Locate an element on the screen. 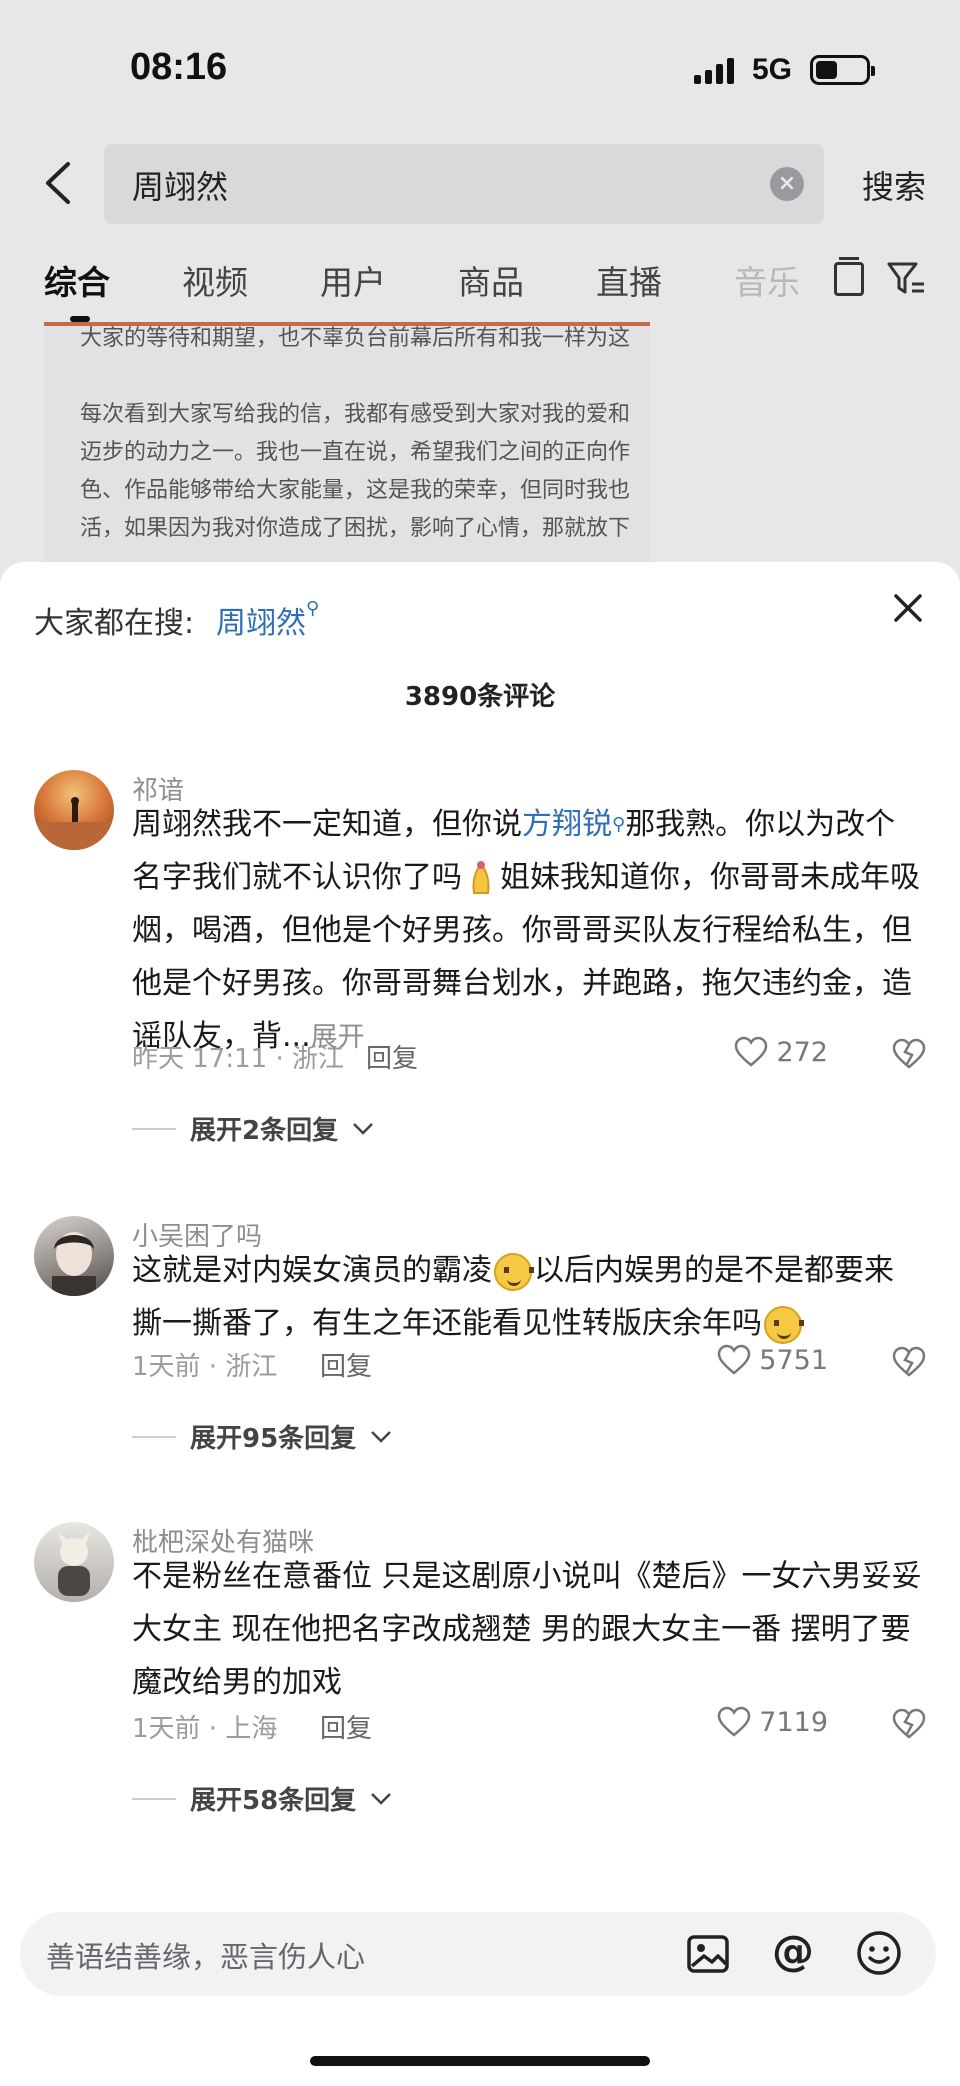 The width and height of the screenshot is (960, 2086). expand-replies-button: 展开95条回复 is located at coordinates (262, 1436).